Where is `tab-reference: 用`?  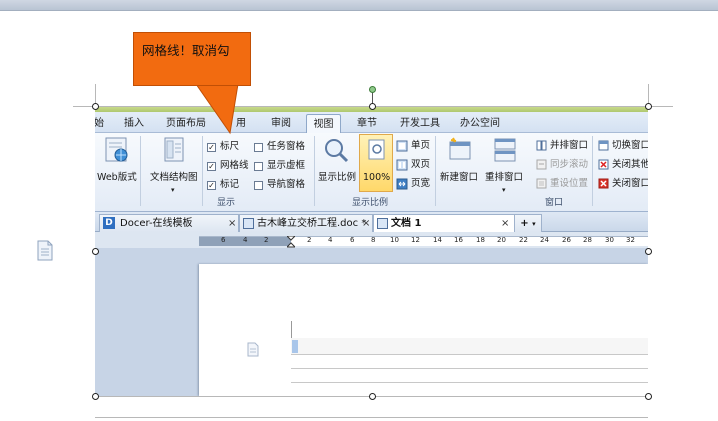 tab-reference: 用 is located at coordinates (241, 123).